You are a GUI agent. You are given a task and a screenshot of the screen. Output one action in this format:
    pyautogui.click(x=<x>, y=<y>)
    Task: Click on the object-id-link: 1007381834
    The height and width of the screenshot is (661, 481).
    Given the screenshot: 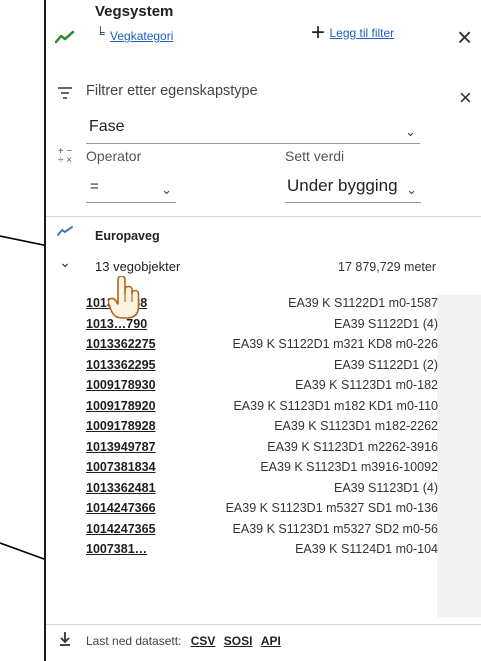 What is the action you would take?
    pyautogui.click(x=121, y=467)
    